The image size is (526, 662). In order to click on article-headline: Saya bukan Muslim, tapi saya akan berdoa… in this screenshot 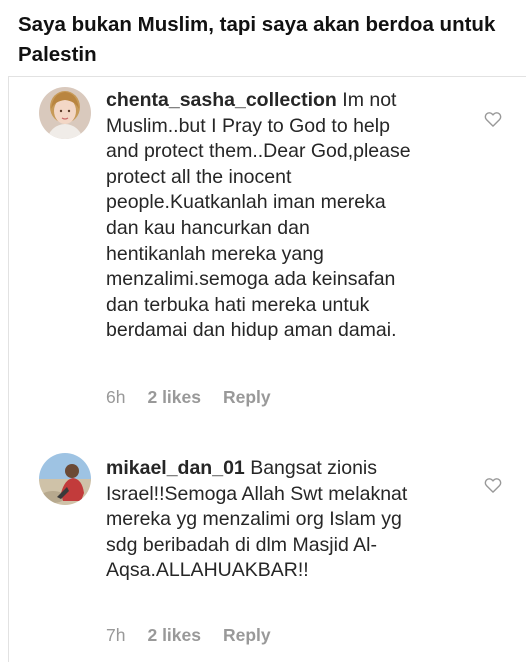, I will do `click(257, 39)`.